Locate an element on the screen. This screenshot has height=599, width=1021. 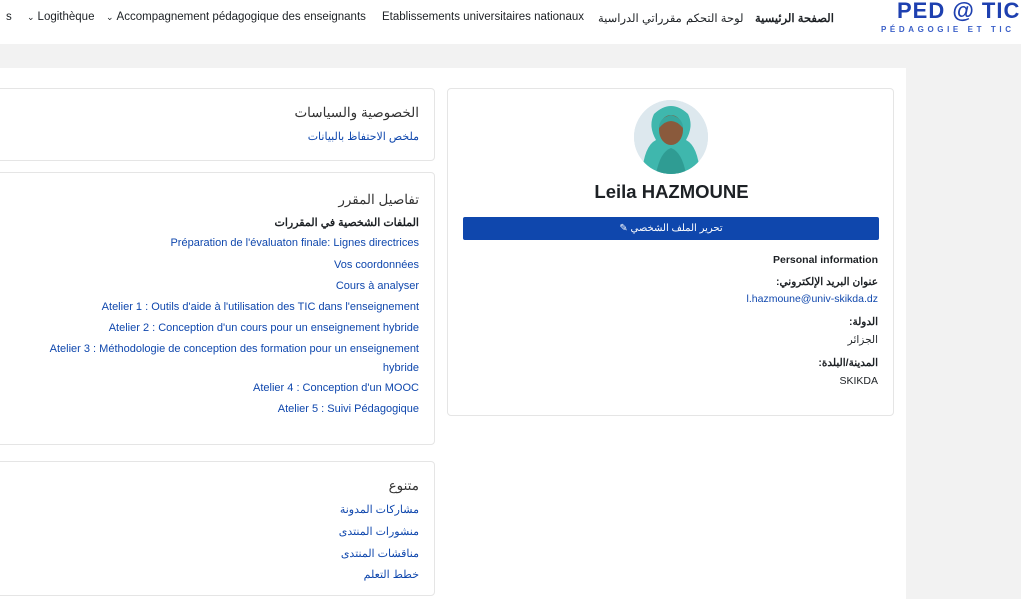
course-link-continued: hybride is located at coordinates (401, 368).